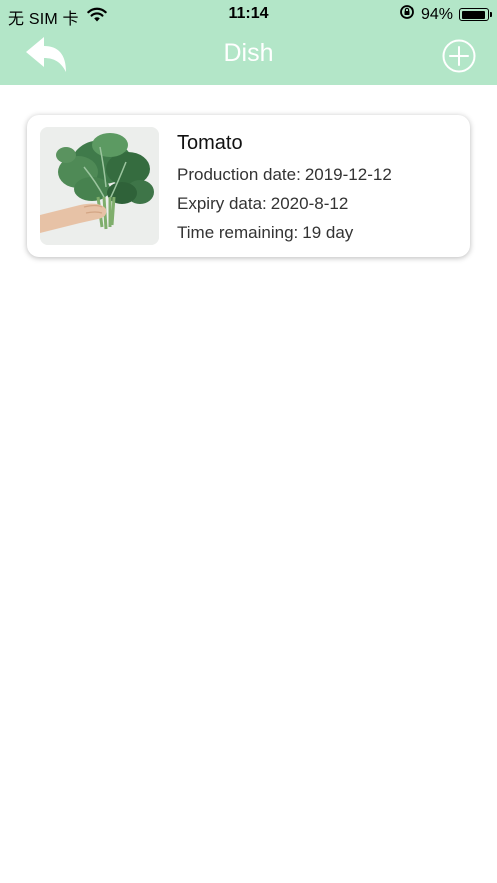 This screenshot has height=883, width=497. What do you see at coordinates (239, 174) in the screenshot?
I see `production-date-label: Production date:` at bounding box center [239, 174].